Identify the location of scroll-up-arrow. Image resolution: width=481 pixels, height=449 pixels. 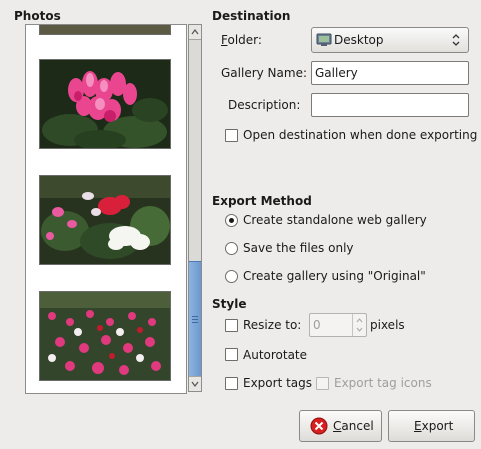
(195, 32).